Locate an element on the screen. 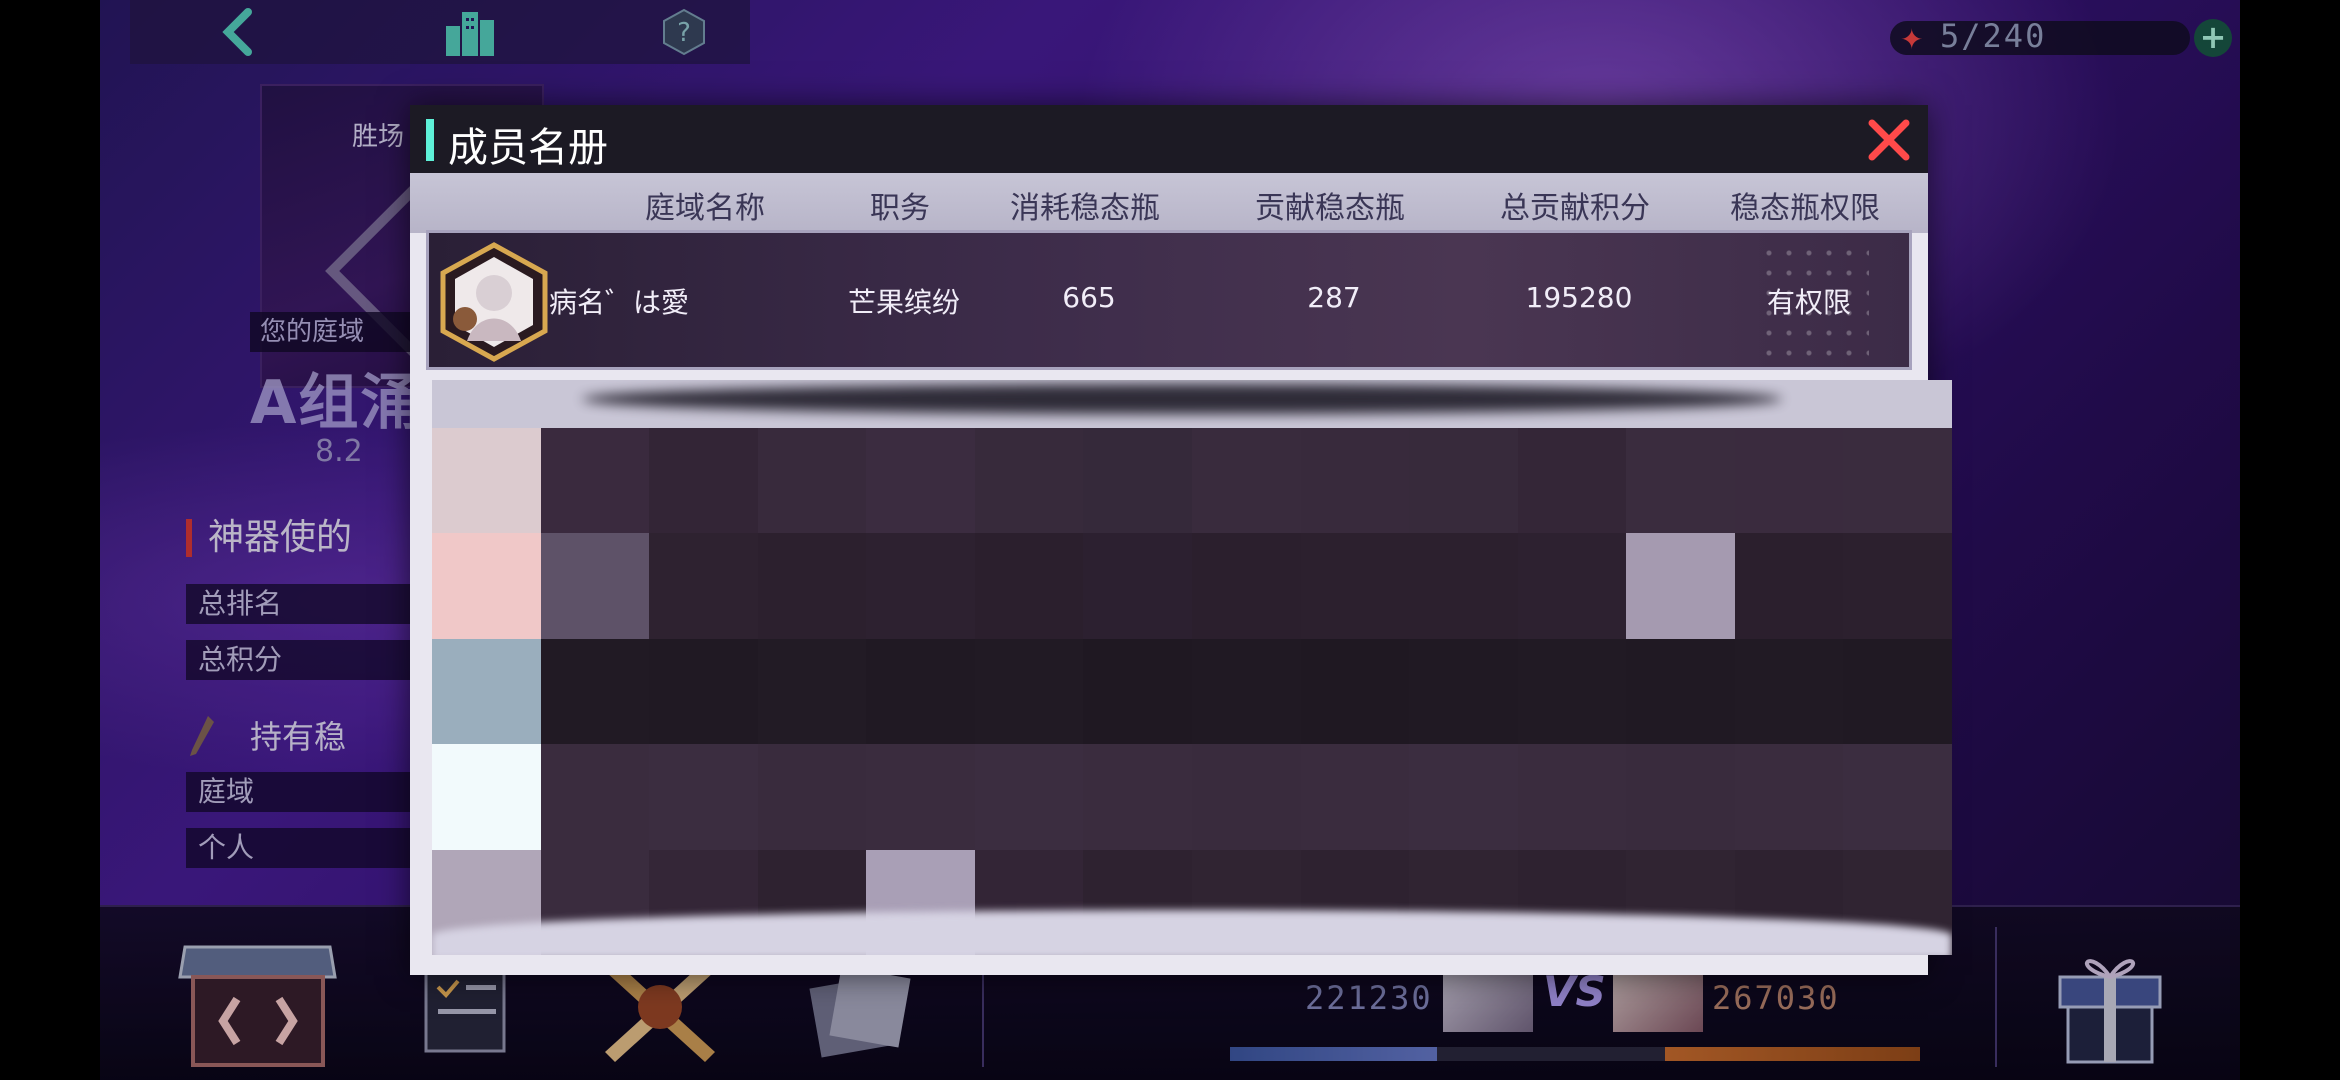  member-role: 芒果缤纷 is located at coordinates (903, 302).